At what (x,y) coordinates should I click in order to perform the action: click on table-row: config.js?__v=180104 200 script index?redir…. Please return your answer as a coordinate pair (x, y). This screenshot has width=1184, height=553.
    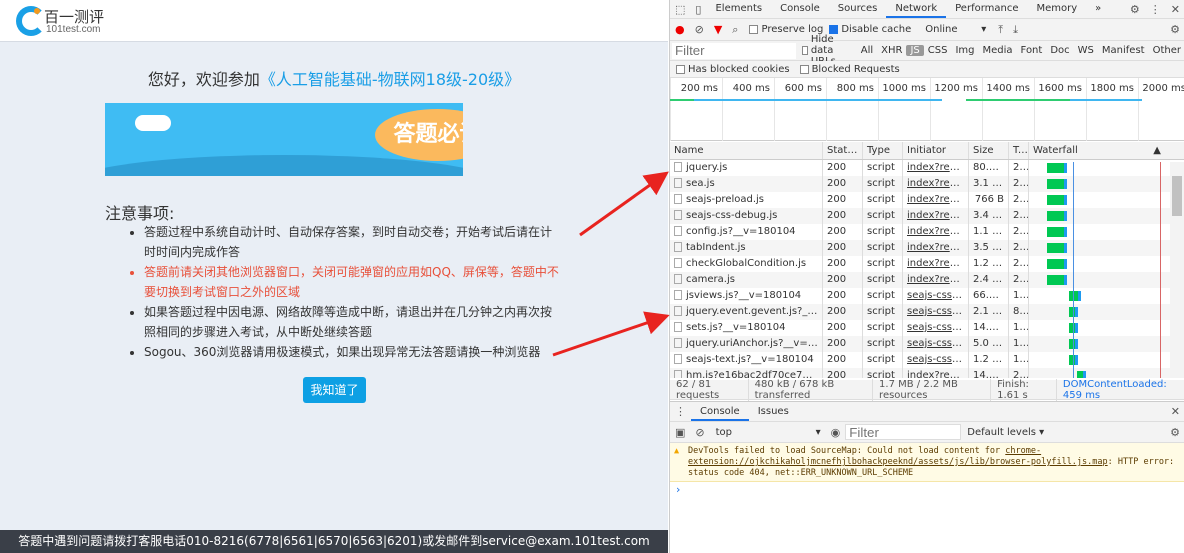
    Looking at the image, I should click on (927, 232).